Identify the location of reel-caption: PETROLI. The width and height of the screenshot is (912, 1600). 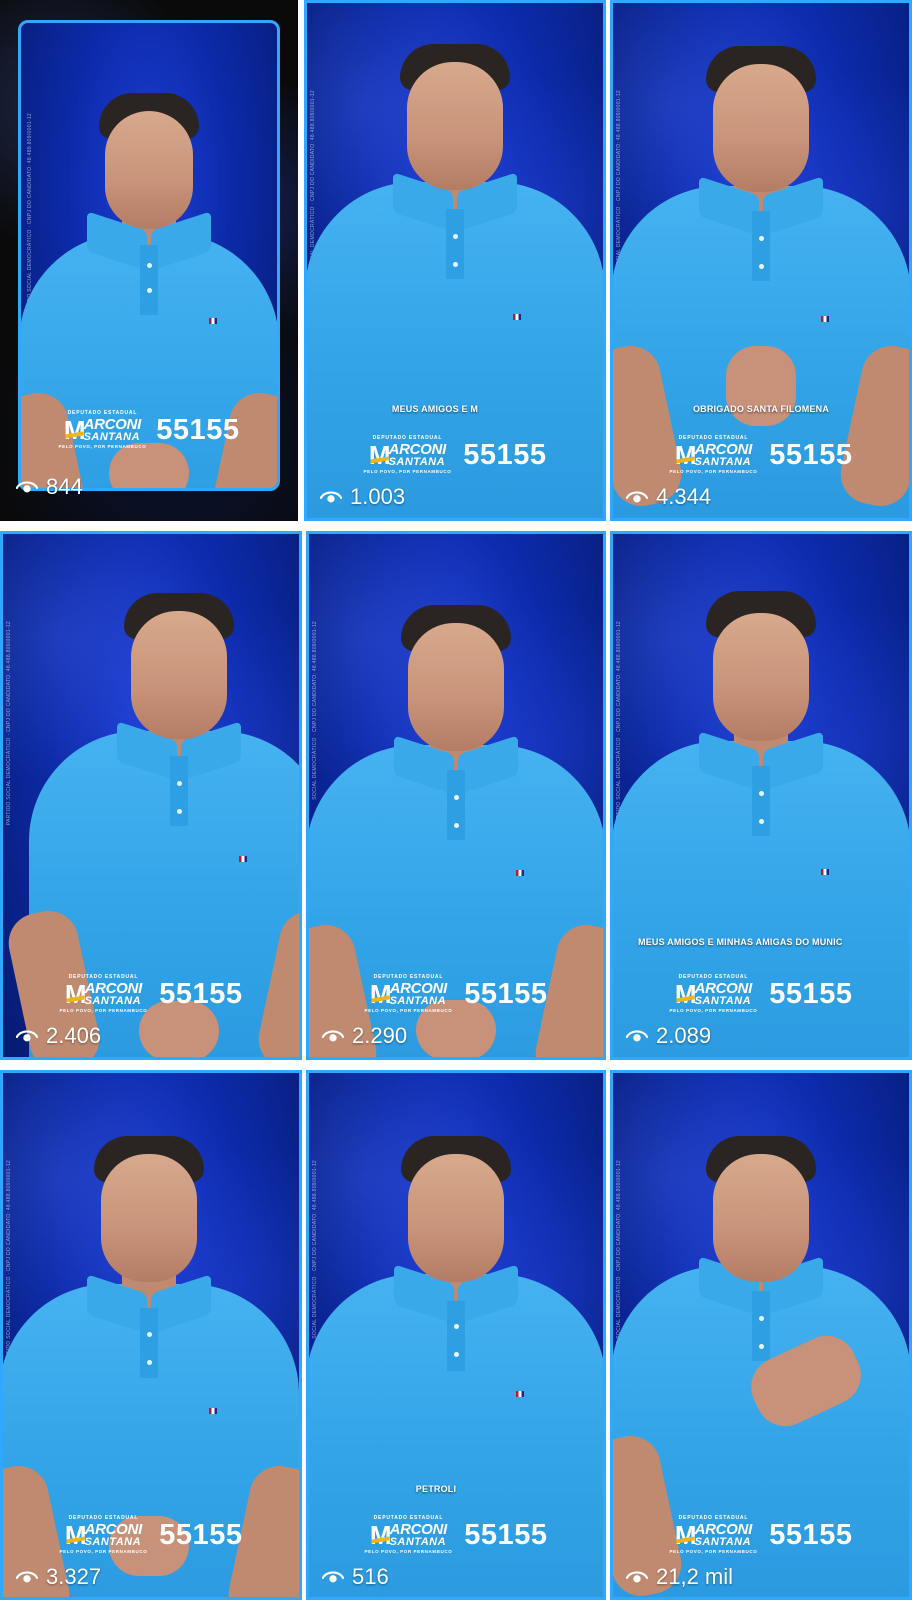
(436, 1489).